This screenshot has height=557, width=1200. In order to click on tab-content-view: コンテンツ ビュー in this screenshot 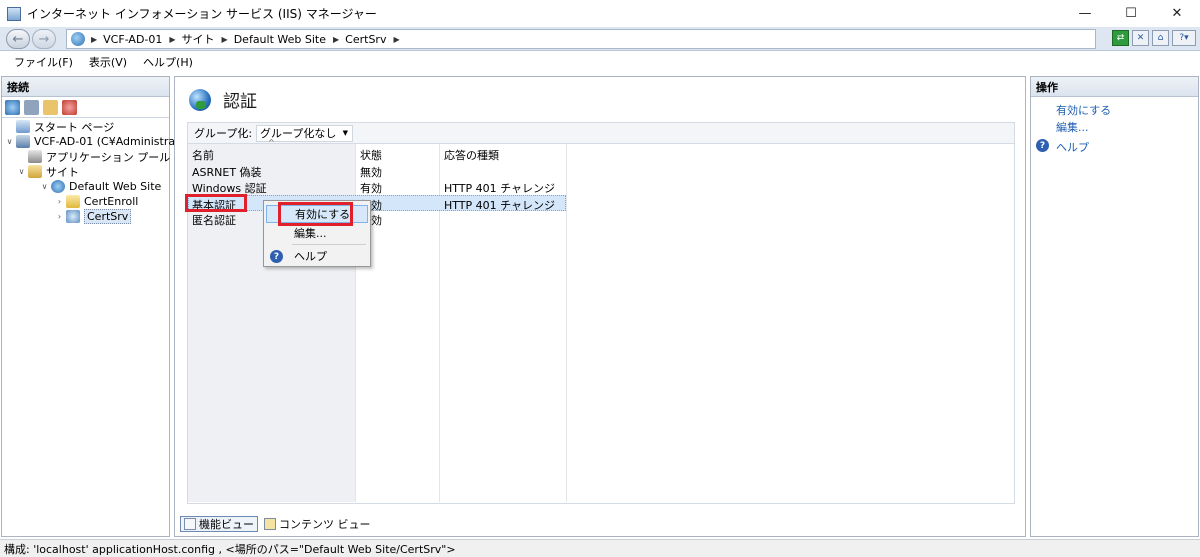, I will do `click(317, 524)`.